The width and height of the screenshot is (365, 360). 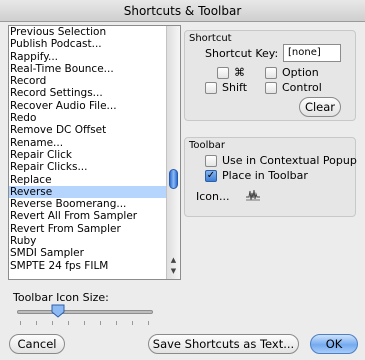 I want to click on command-symbol: ⌘, so click(x=239, y=72).